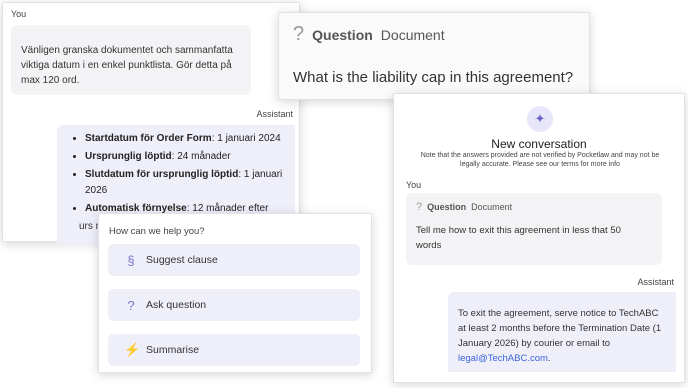 Image resolution: width=688 pixels, height=388 pixels. I want to click on option-label: Ask question, so click(176, 305).